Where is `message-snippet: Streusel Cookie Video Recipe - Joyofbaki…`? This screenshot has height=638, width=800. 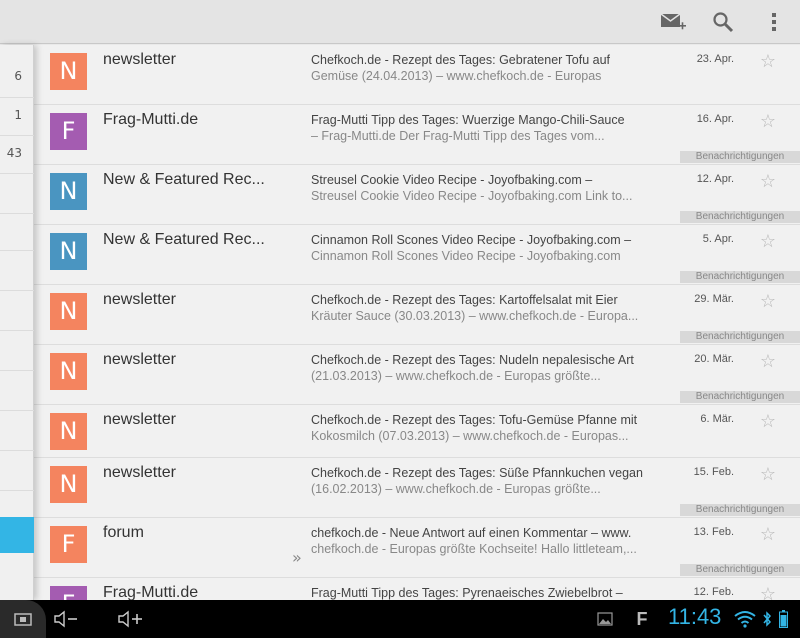
message-snippet: Streusel Cookie Video Recipe - Joyofbaki… is located at coordinates (472, 196).